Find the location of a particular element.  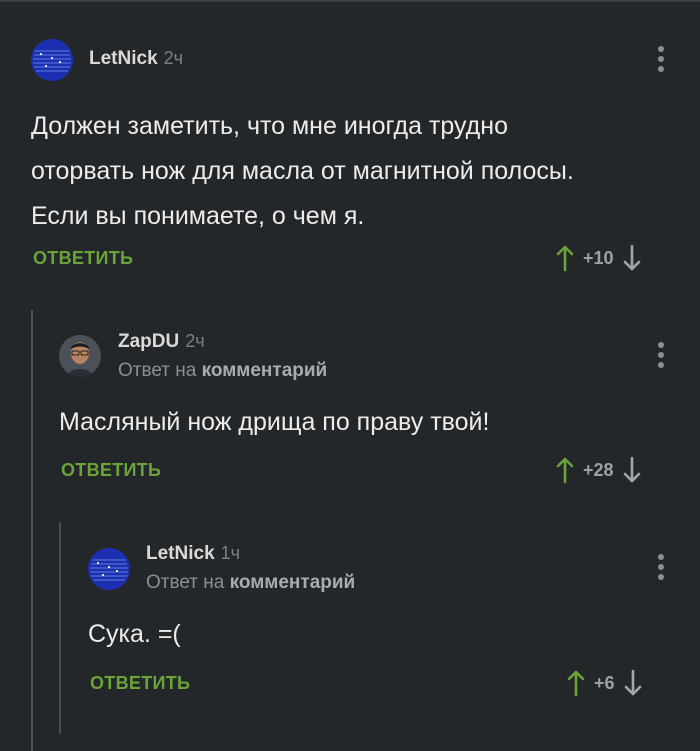

score: +28 is located at coordinates (598, 469).